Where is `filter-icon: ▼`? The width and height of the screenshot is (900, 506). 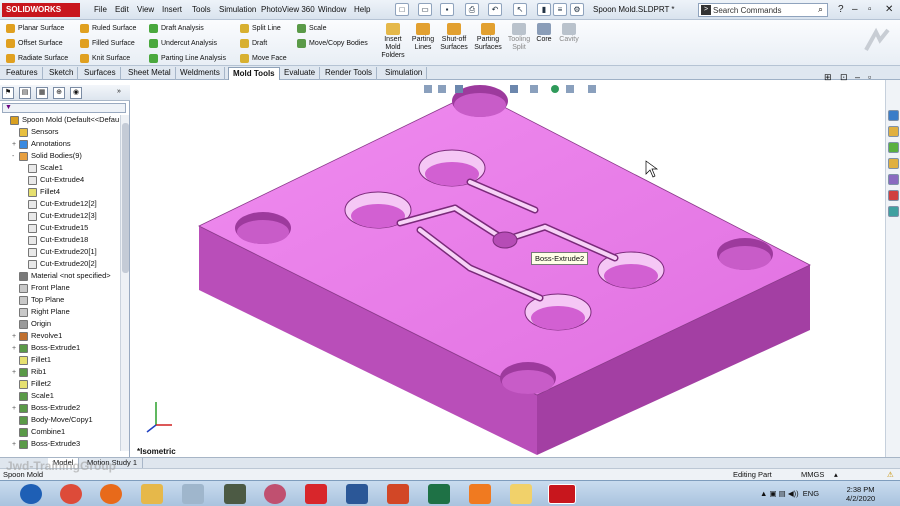
filter-icon: ▼ is located at coordinates (64, 108).